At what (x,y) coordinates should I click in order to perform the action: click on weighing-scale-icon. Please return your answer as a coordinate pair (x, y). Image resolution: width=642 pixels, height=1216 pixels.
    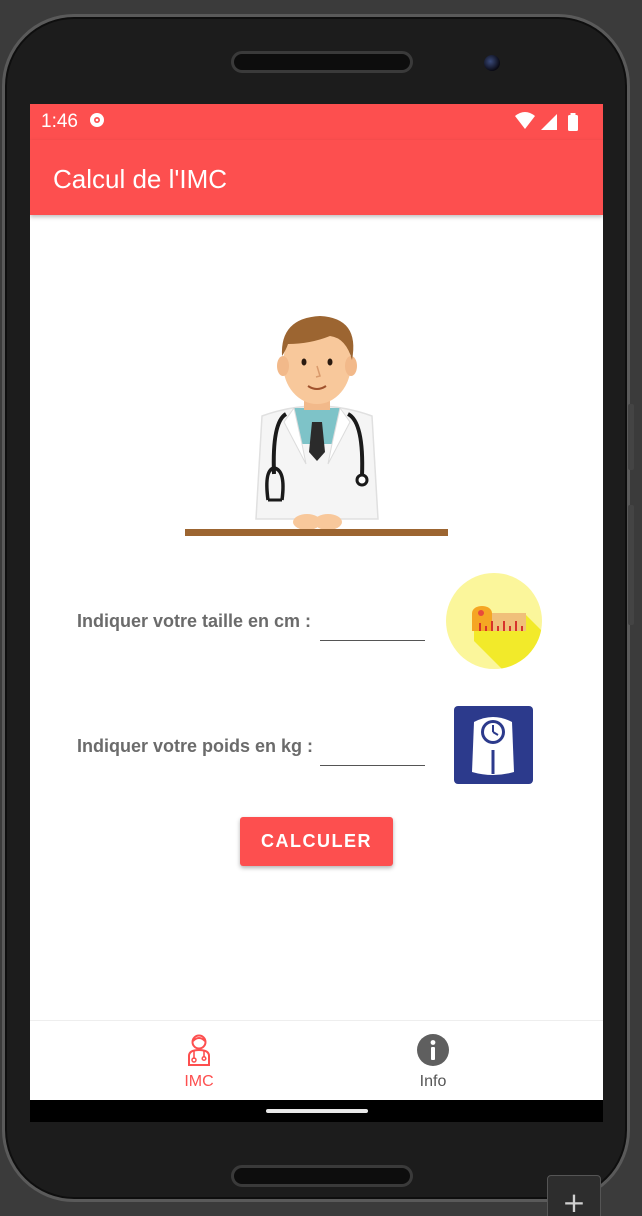
    Looking at the image, I should click on (493, 745).